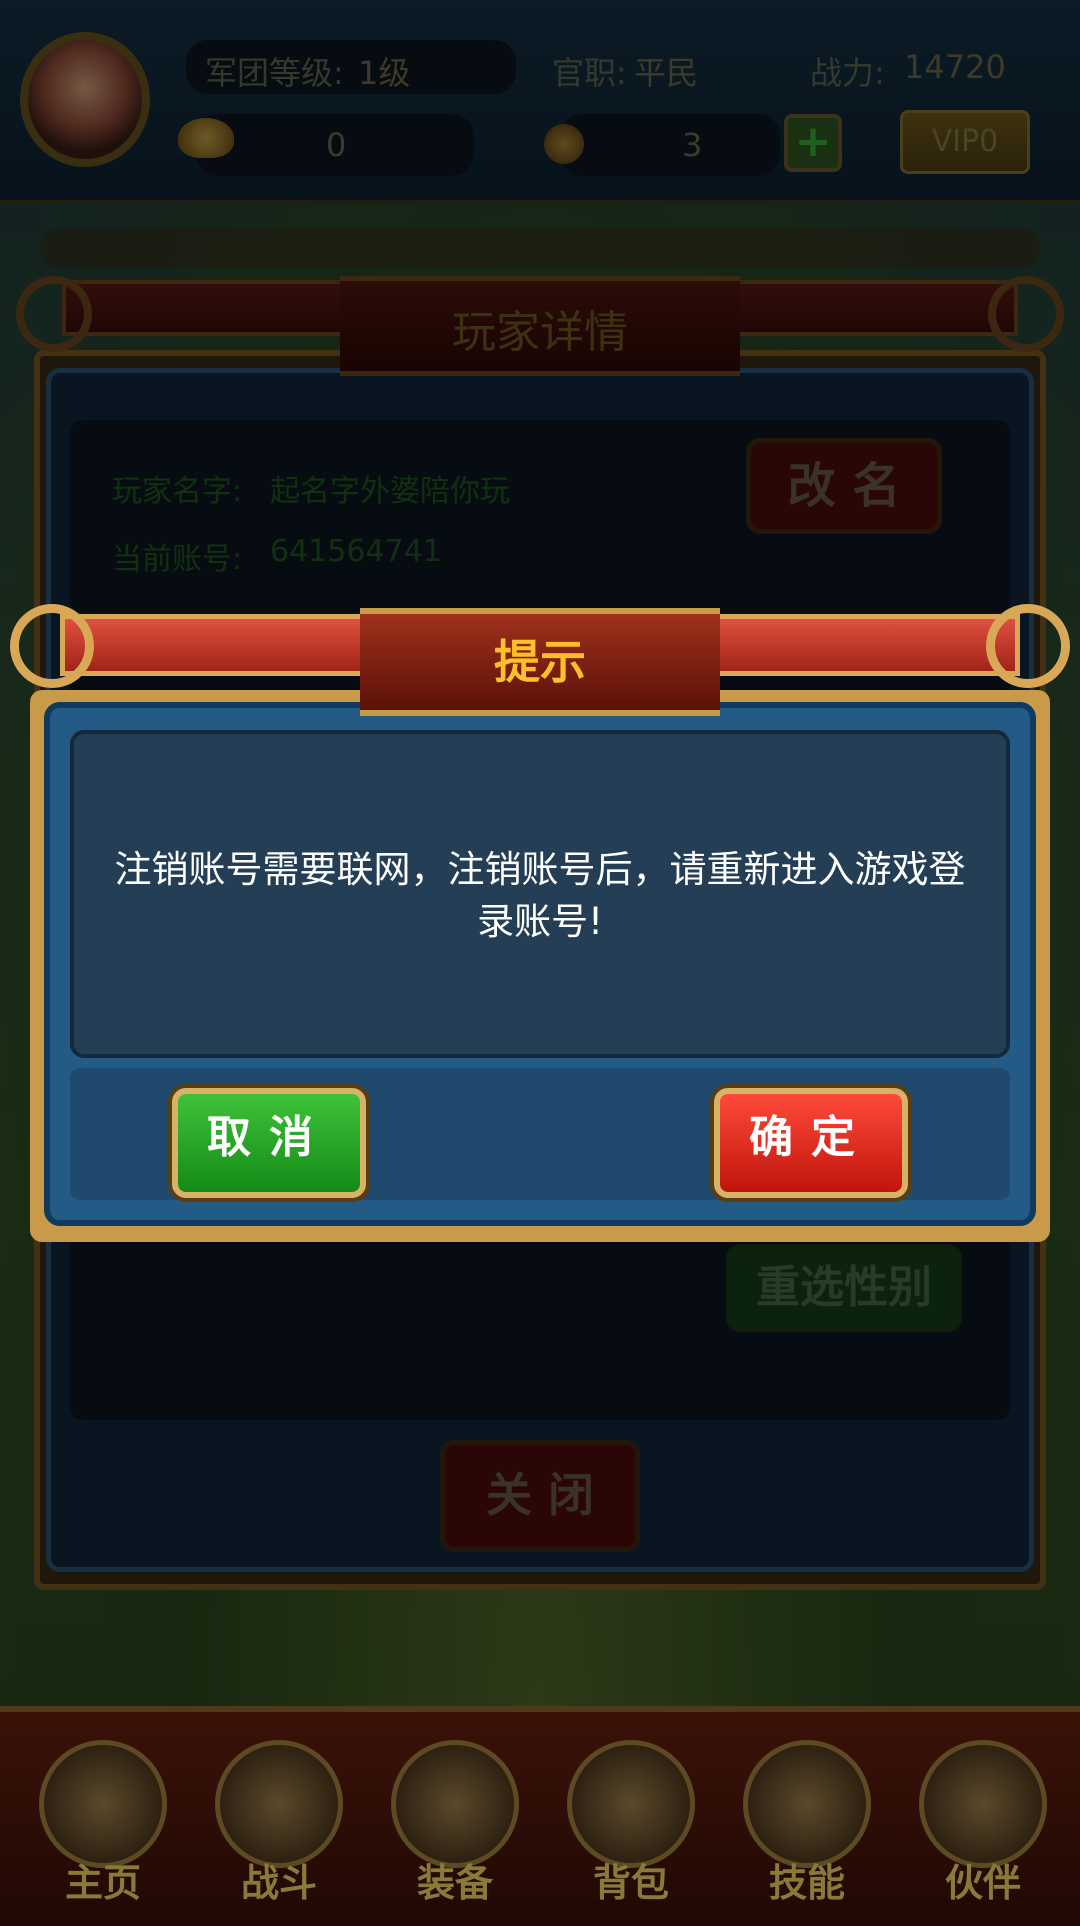  Describe the element at coordinates (52, 646) in the screenshot. I see `prompt-banner-left-curl` at that location.